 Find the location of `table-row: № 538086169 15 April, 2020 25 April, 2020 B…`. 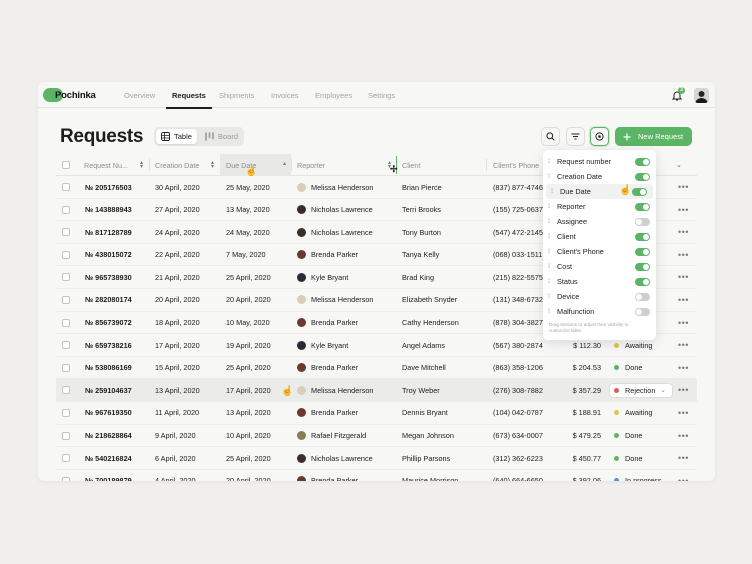

table-row: № 538086169 15 April, 2020 25 April, 2020 B… is located at coordinates (376, 368).